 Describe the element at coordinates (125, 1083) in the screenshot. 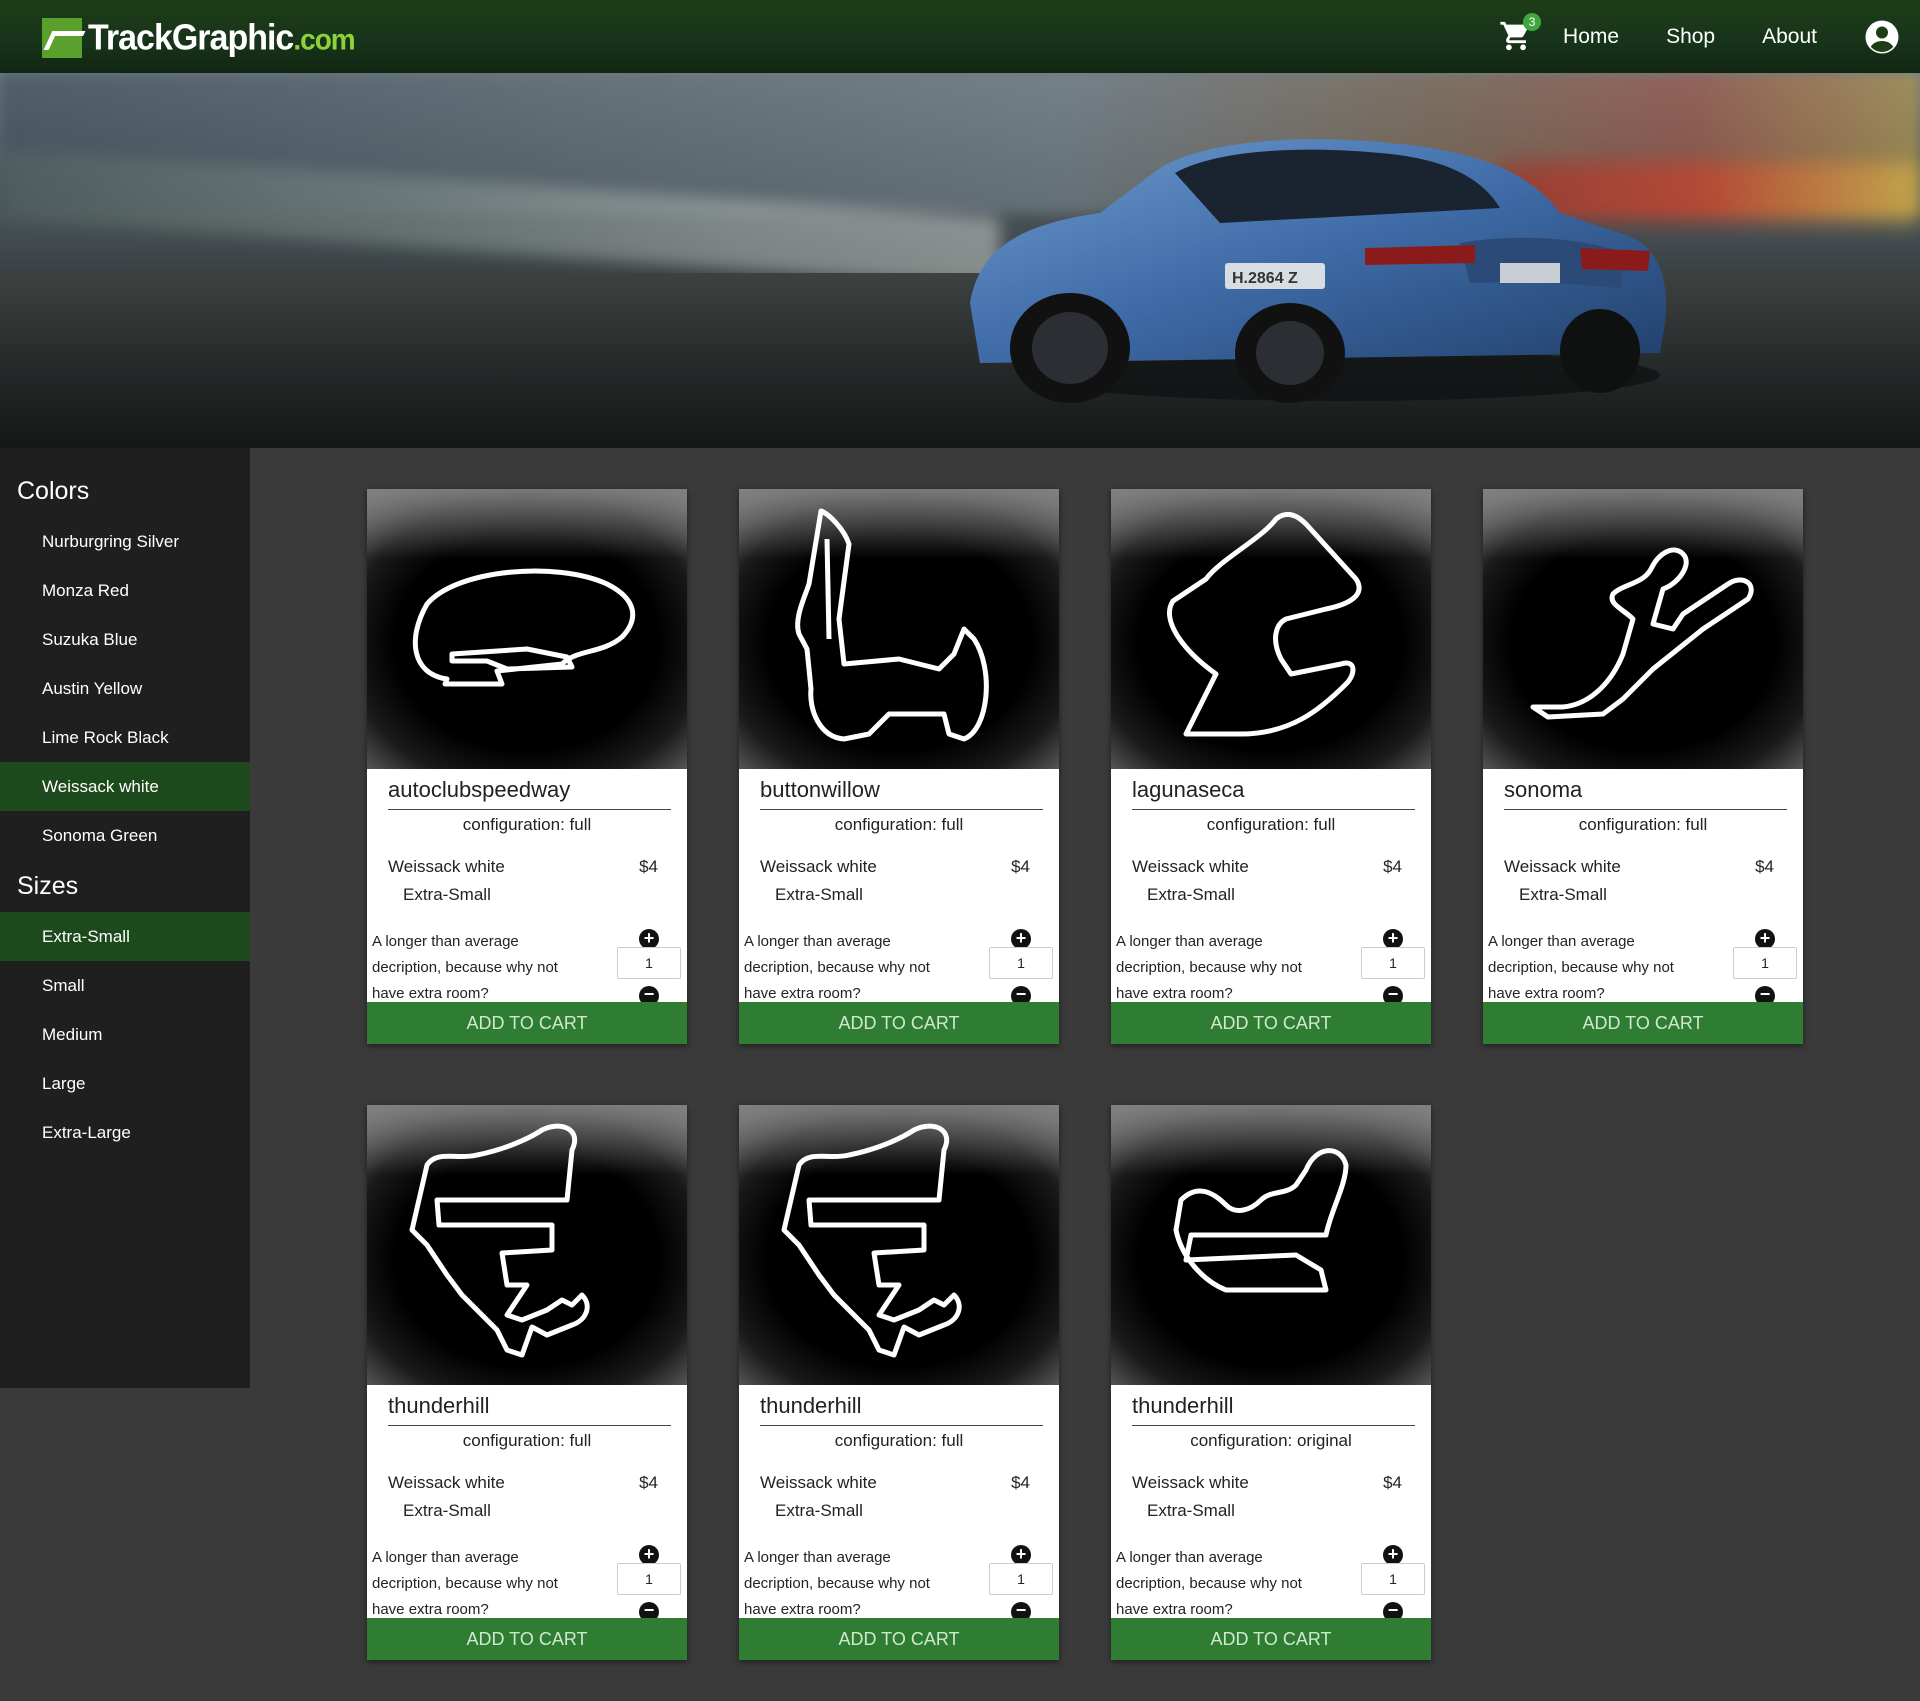

I see `size-filter-large: Large` at that location.